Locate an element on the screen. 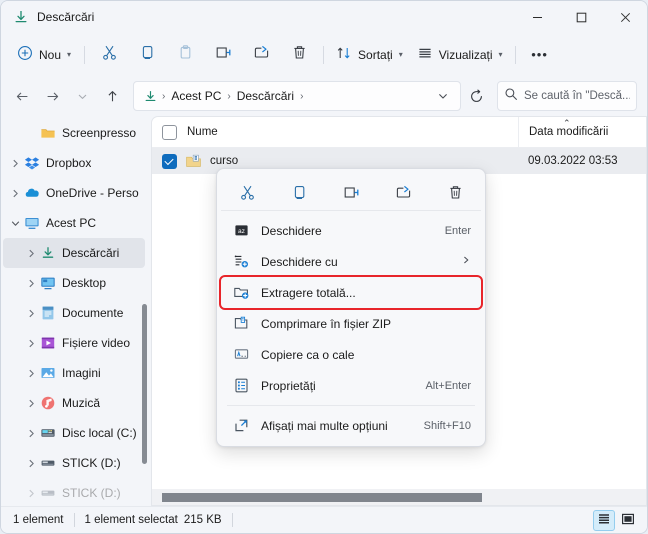 This screenshot has height=534, width=648. context-menu-item-afi-a-i-mai-multe-op-iuni: Afișați mai multe opțiuni Shift+F10 is located at coordinates (351, 425).